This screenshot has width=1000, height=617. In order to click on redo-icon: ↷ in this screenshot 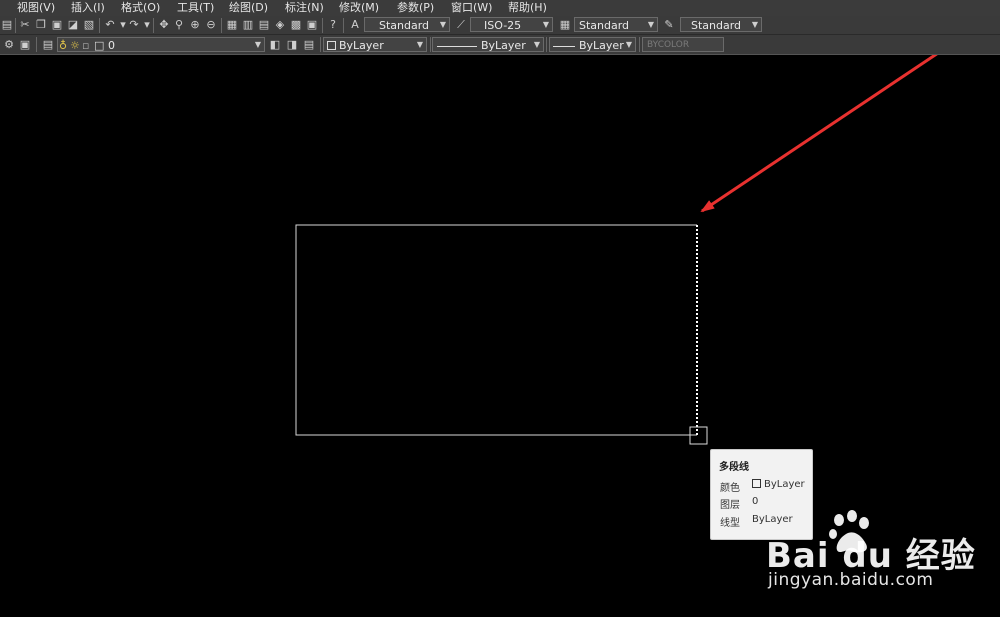, I will do `click(134, 25)`.